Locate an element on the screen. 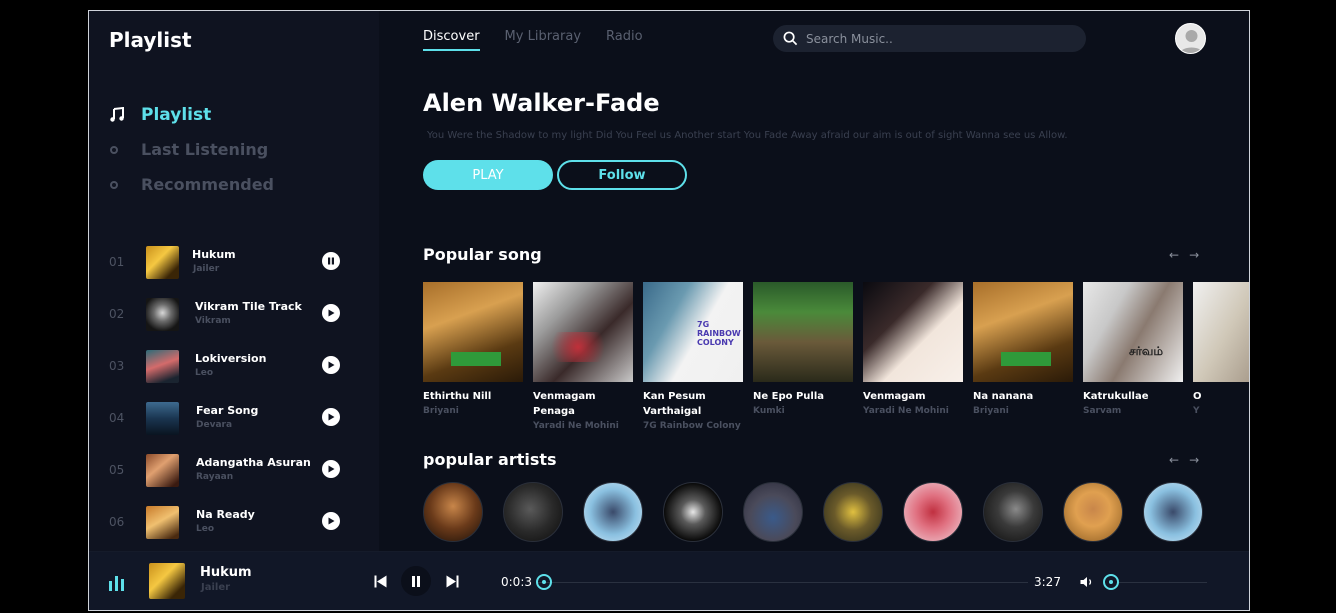  search-icon is located at coordinates (790, 38).